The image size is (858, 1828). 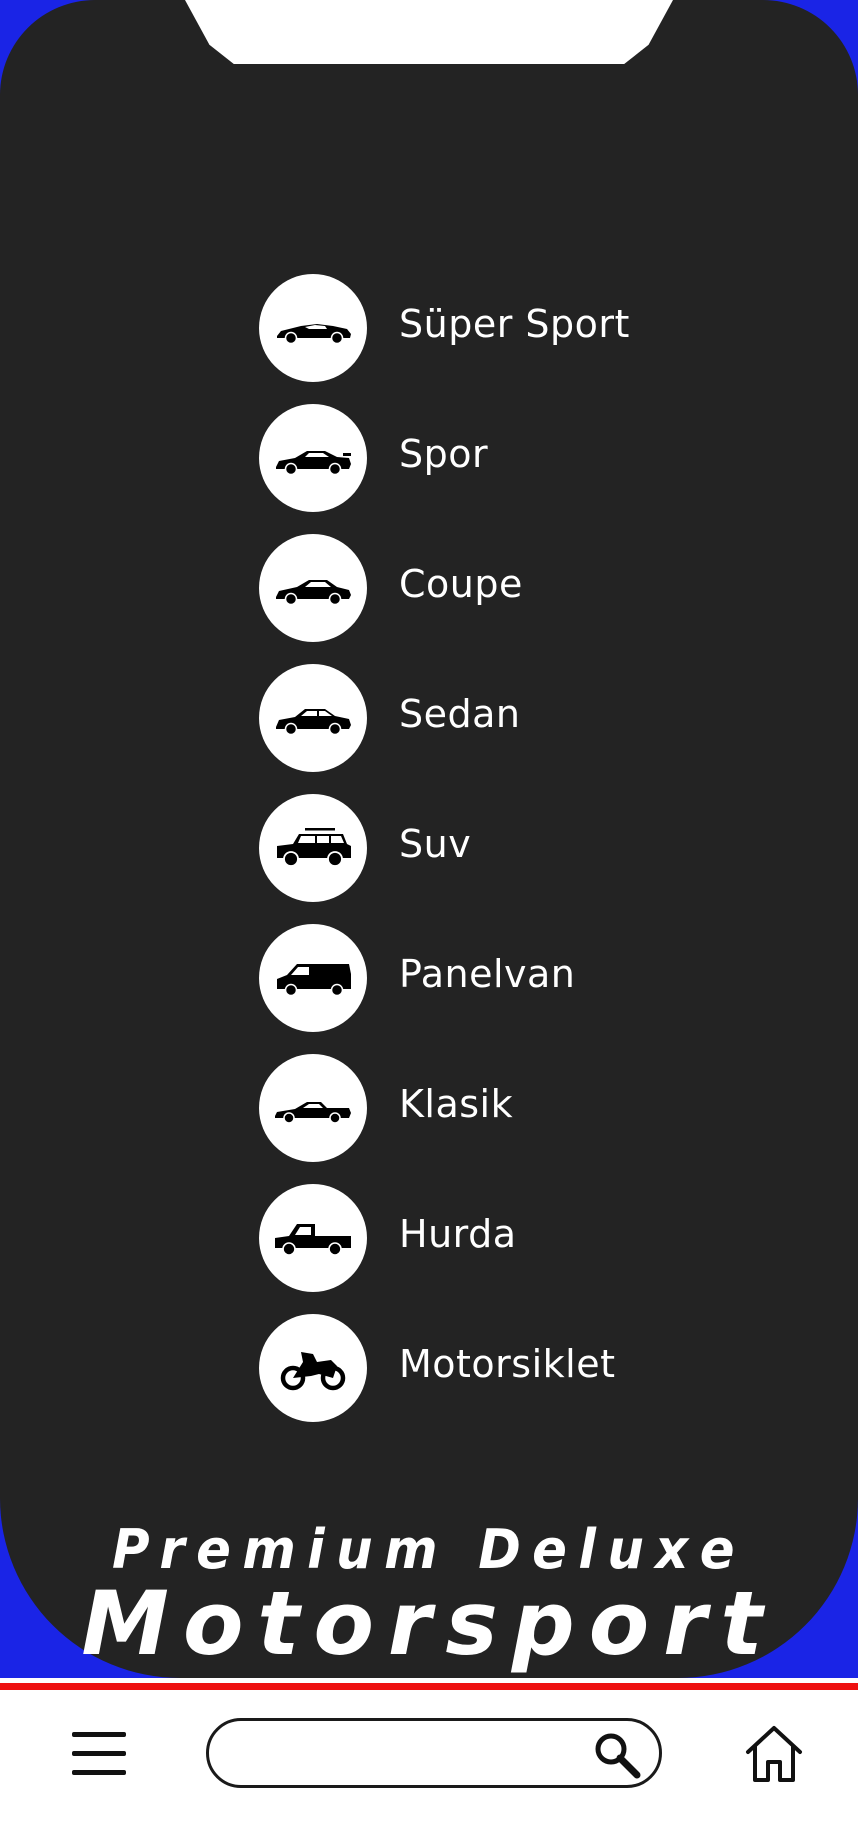 What do you see at coordinates (774, 1754) in the screenshot?
I see `home-icon` at bounding box center [774, 1754].